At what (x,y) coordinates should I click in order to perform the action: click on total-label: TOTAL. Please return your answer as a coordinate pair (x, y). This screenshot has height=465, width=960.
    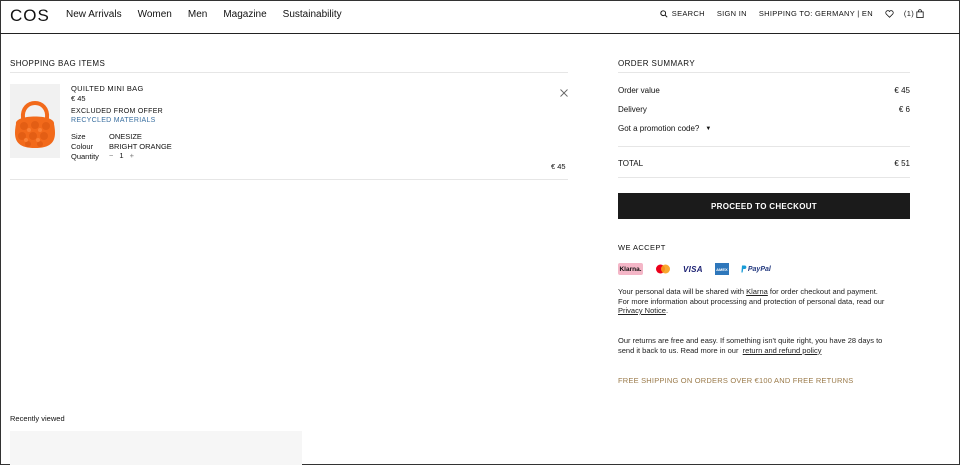
    Looking at the image, I should click on (631, 163).